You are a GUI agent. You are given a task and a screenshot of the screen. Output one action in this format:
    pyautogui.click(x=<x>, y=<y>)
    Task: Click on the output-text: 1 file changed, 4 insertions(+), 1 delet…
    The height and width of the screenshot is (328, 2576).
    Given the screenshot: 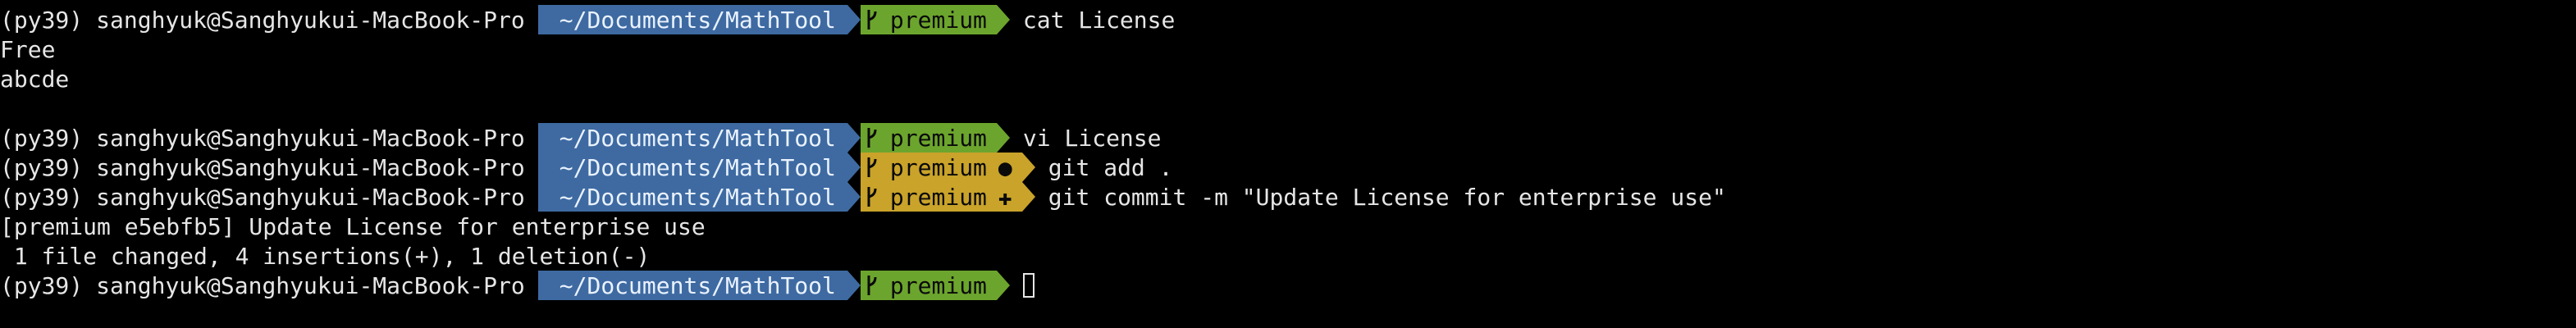 What is the action you would take?
    pyautogui.click(x=326, y=256)
    